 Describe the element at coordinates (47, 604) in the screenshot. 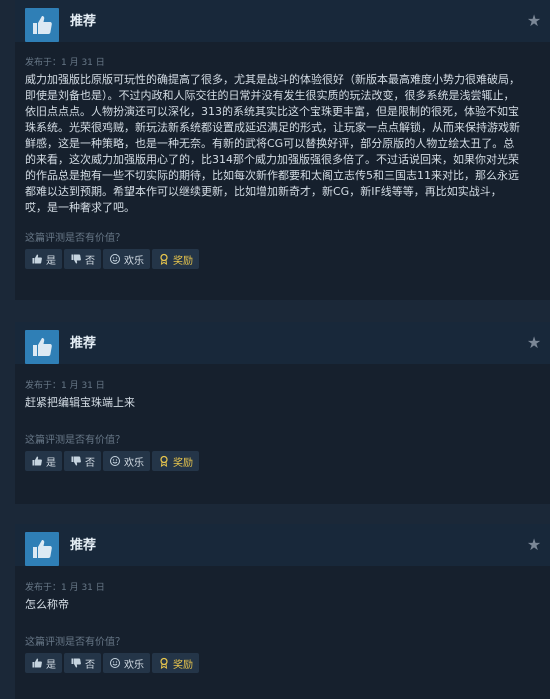

I see `review-text: 怎么称帝` at that location.